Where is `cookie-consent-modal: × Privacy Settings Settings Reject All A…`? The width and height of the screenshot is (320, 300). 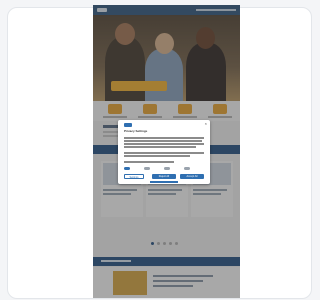 cookie-consent-modal: × Privacy Settings Settings Reject All A… is located at coordinates (164, 152).